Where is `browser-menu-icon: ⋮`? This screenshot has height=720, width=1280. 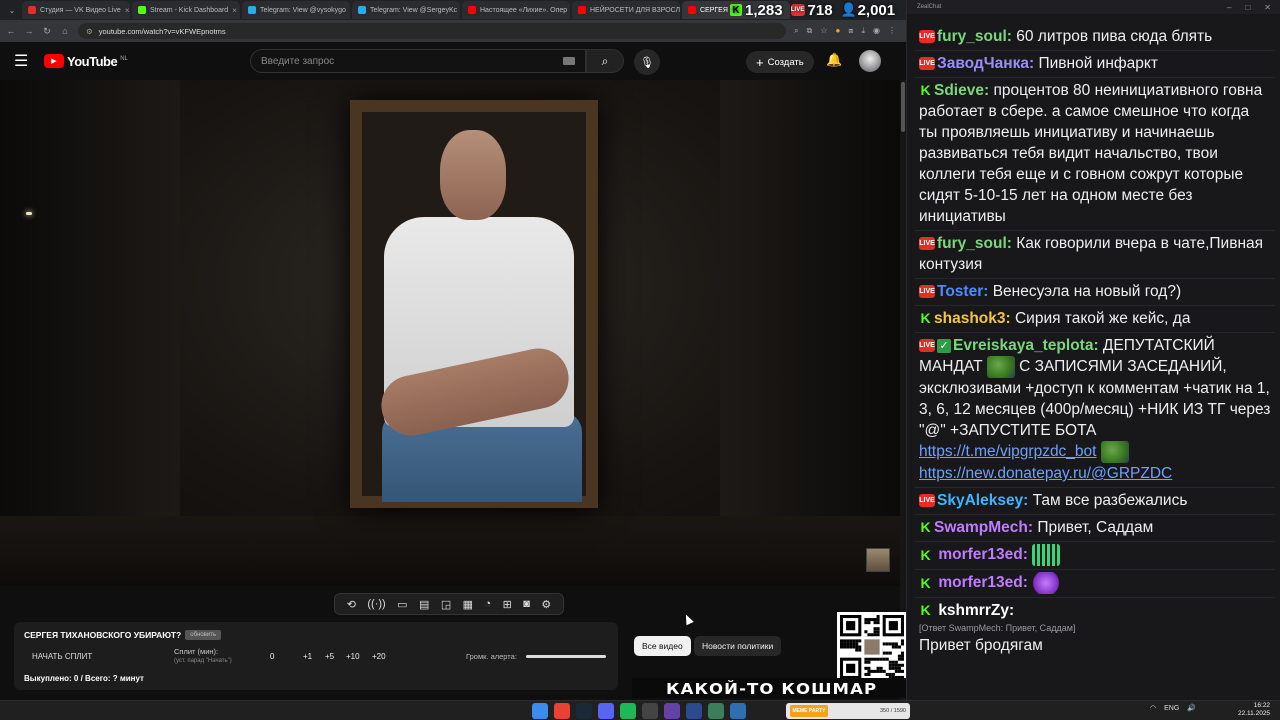
browser-menu-icon: ⋮ is located at coordinates (892, 31).